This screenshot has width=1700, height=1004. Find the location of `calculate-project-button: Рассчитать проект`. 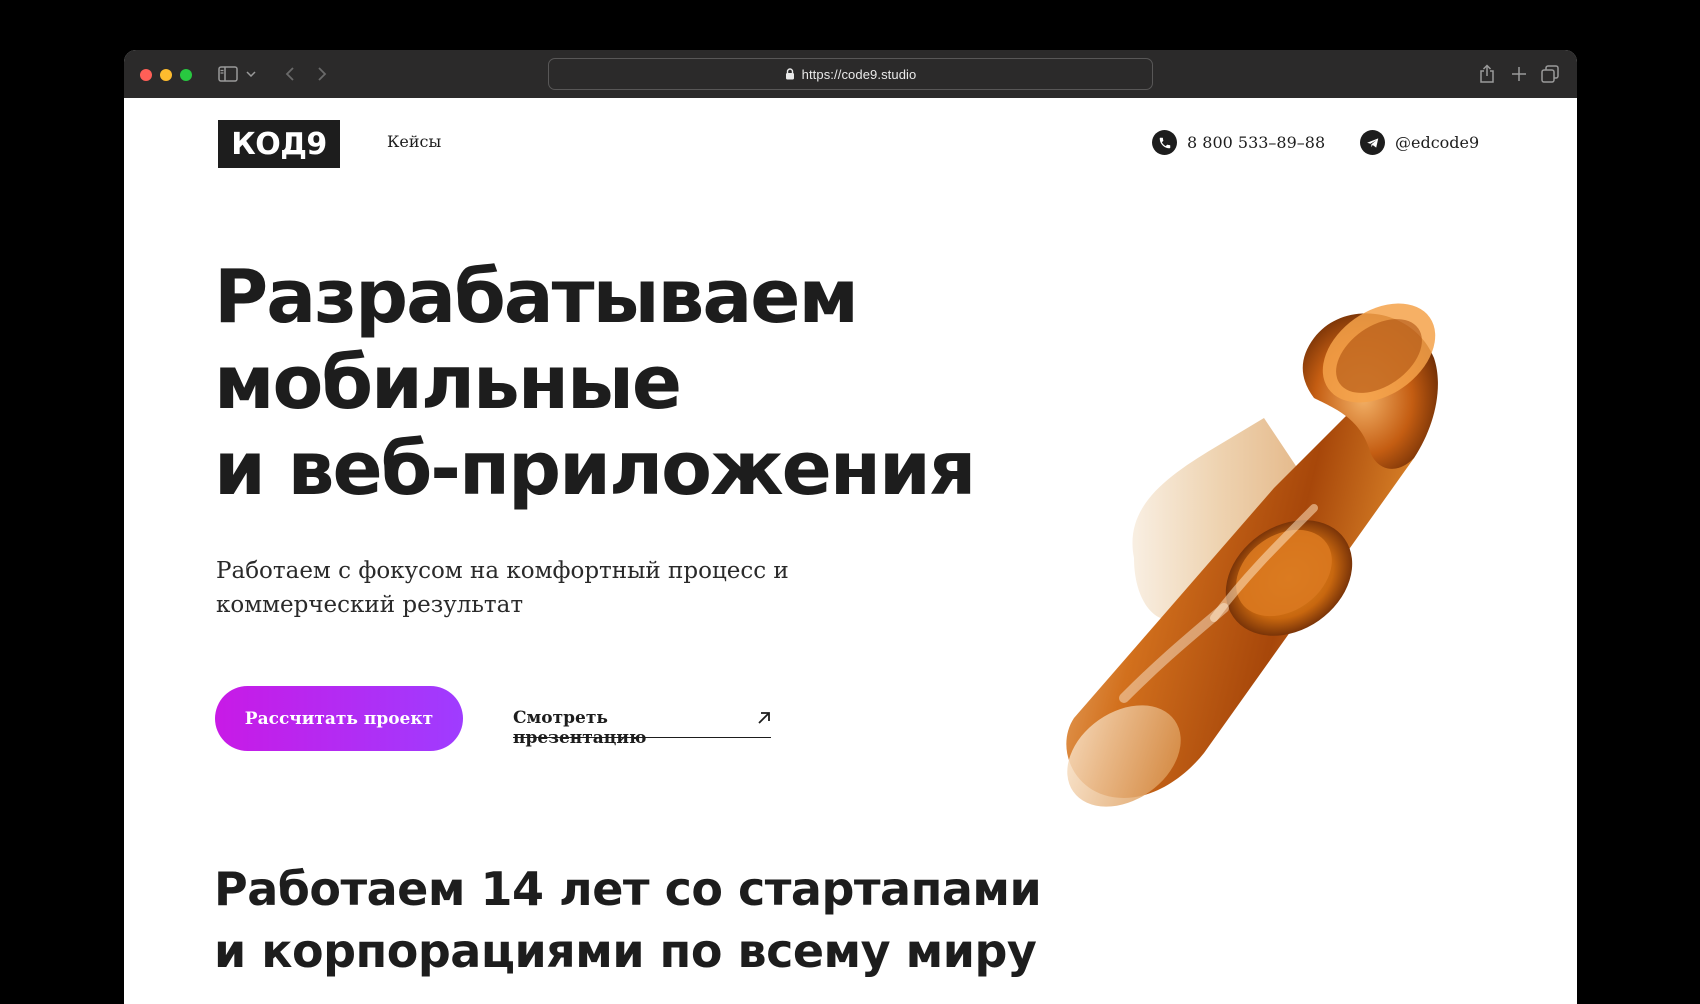

calculate-project-button: Рассчитать проект is located at coordinates (339, 718).